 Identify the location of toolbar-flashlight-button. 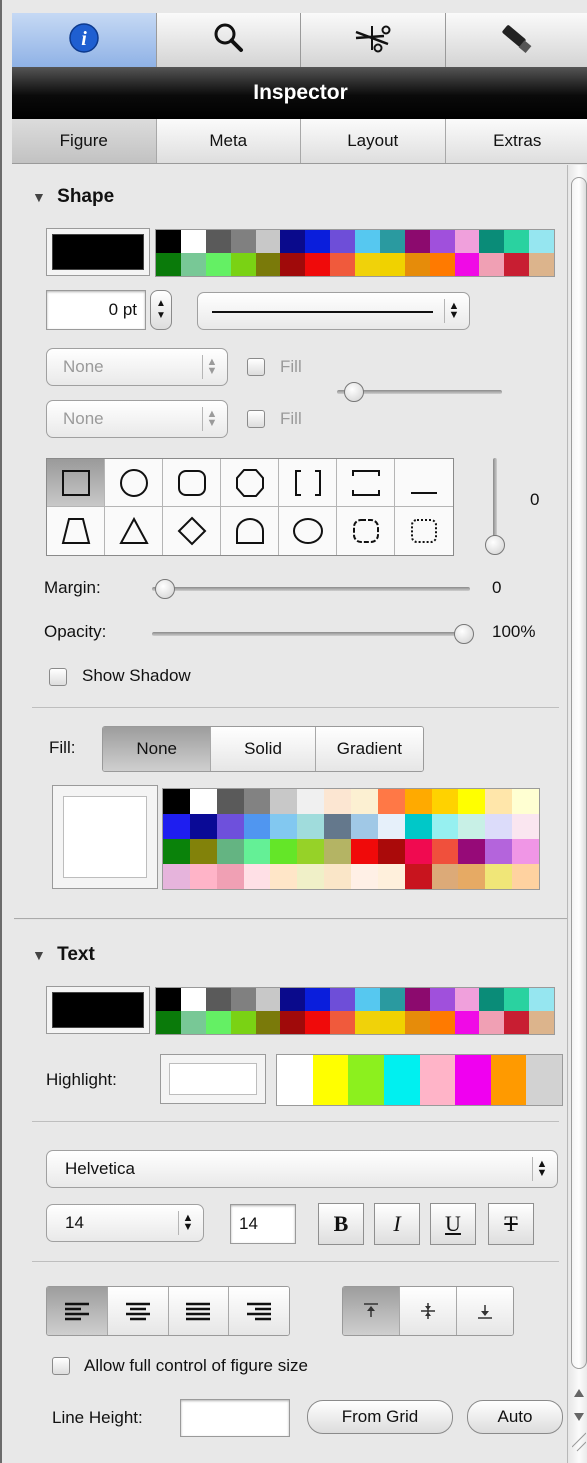
(516, 40).